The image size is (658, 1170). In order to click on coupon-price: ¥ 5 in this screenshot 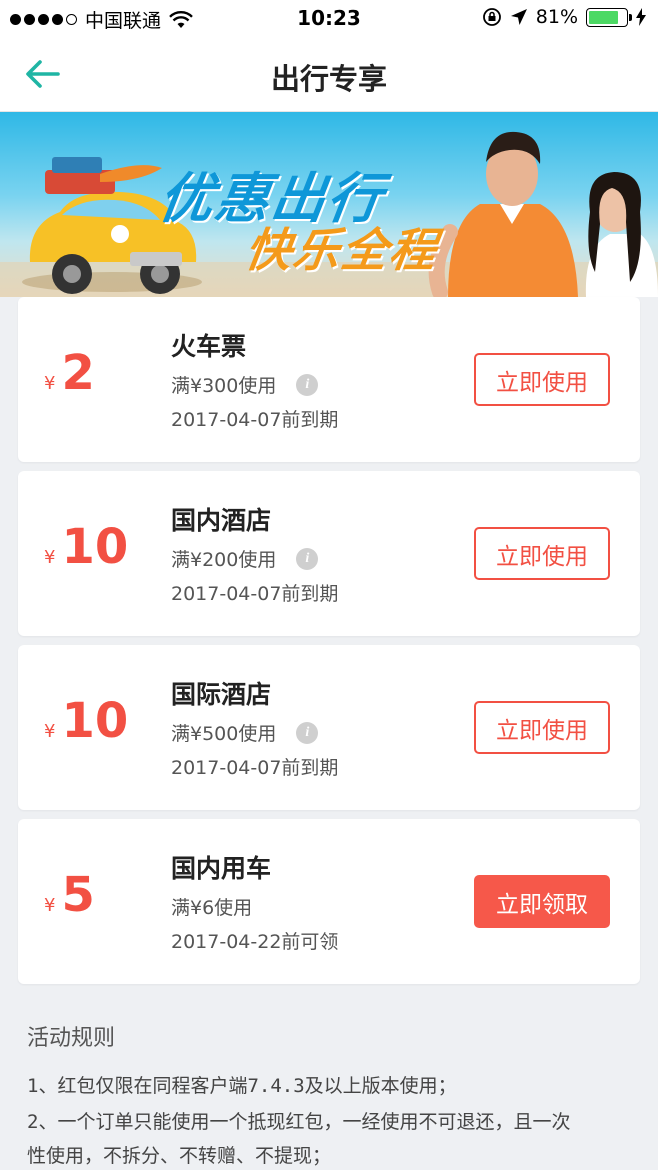, I will do `click(69, 895)`.